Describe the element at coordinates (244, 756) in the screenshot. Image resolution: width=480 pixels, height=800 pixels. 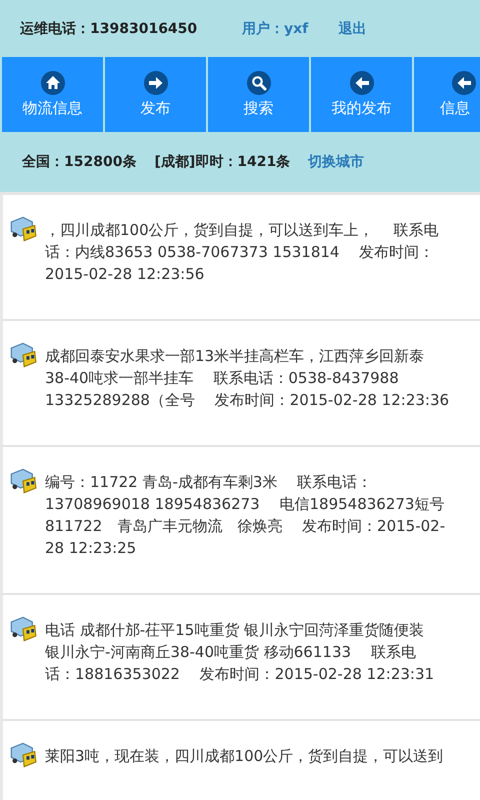
I see `listing-text: 莱阳3吨，现在装，四川成都100公斤，货到自提，可以送到` at that location.